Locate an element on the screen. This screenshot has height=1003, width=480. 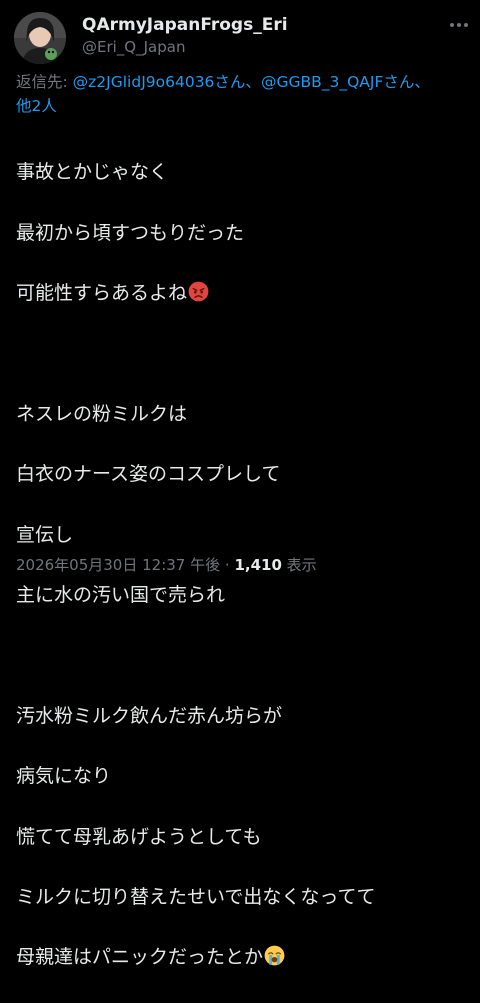
body-line: 宣伝し is located at coordinates (45, 534).